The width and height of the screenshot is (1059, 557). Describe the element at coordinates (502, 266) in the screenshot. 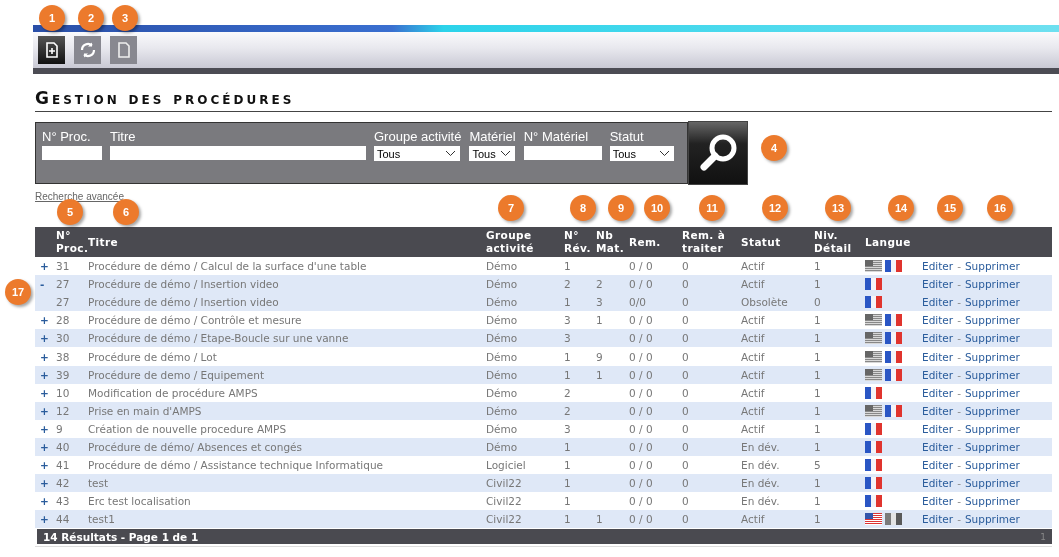

I see `table-cell-text: Démo` at that location.